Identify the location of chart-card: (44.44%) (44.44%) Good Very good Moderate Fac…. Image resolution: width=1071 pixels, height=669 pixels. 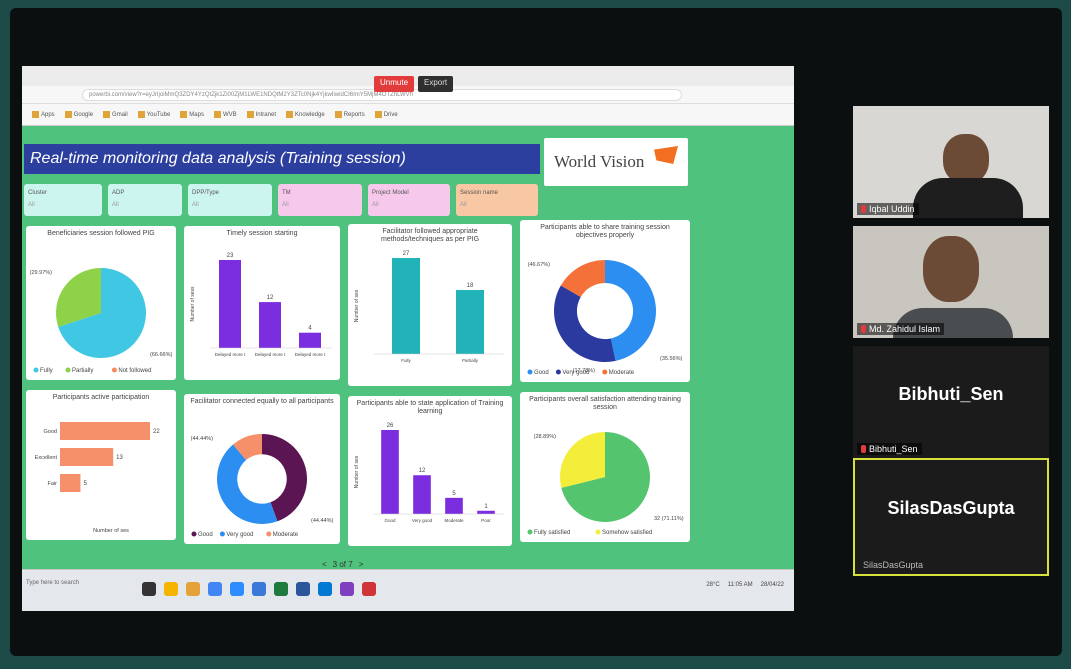
(262, 469).